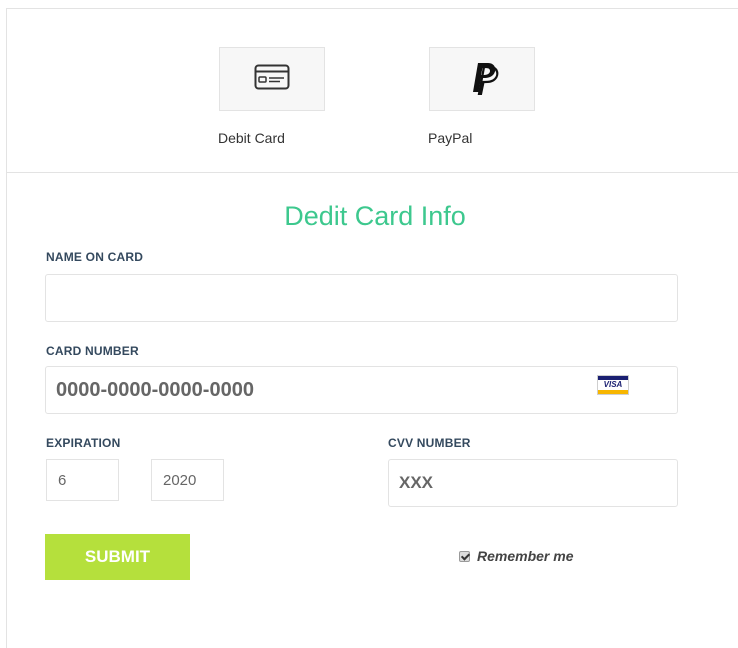  I want to click on expiration-month-input: 6, so click(82, 480).